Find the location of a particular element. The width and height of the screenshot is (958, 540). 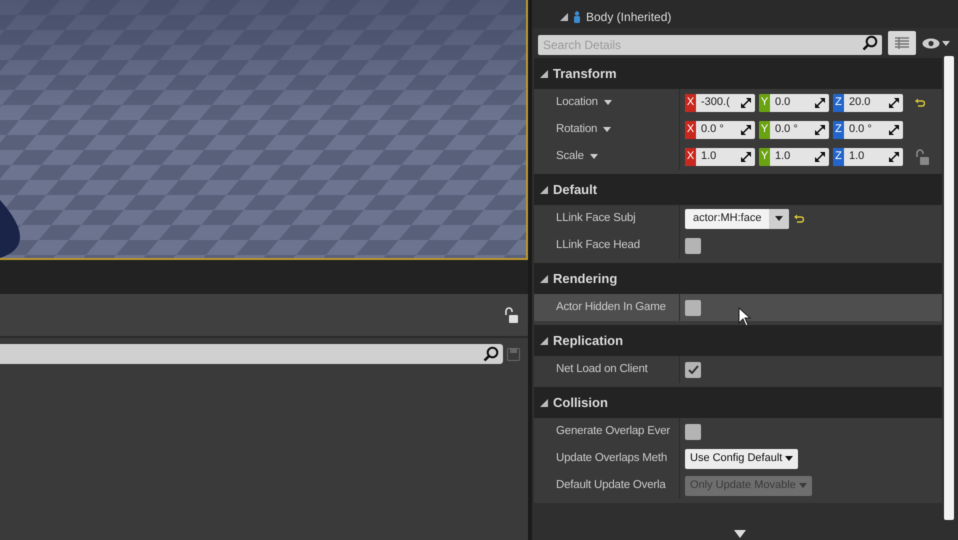

section-header: Replication is located at coordinates (738, 340).